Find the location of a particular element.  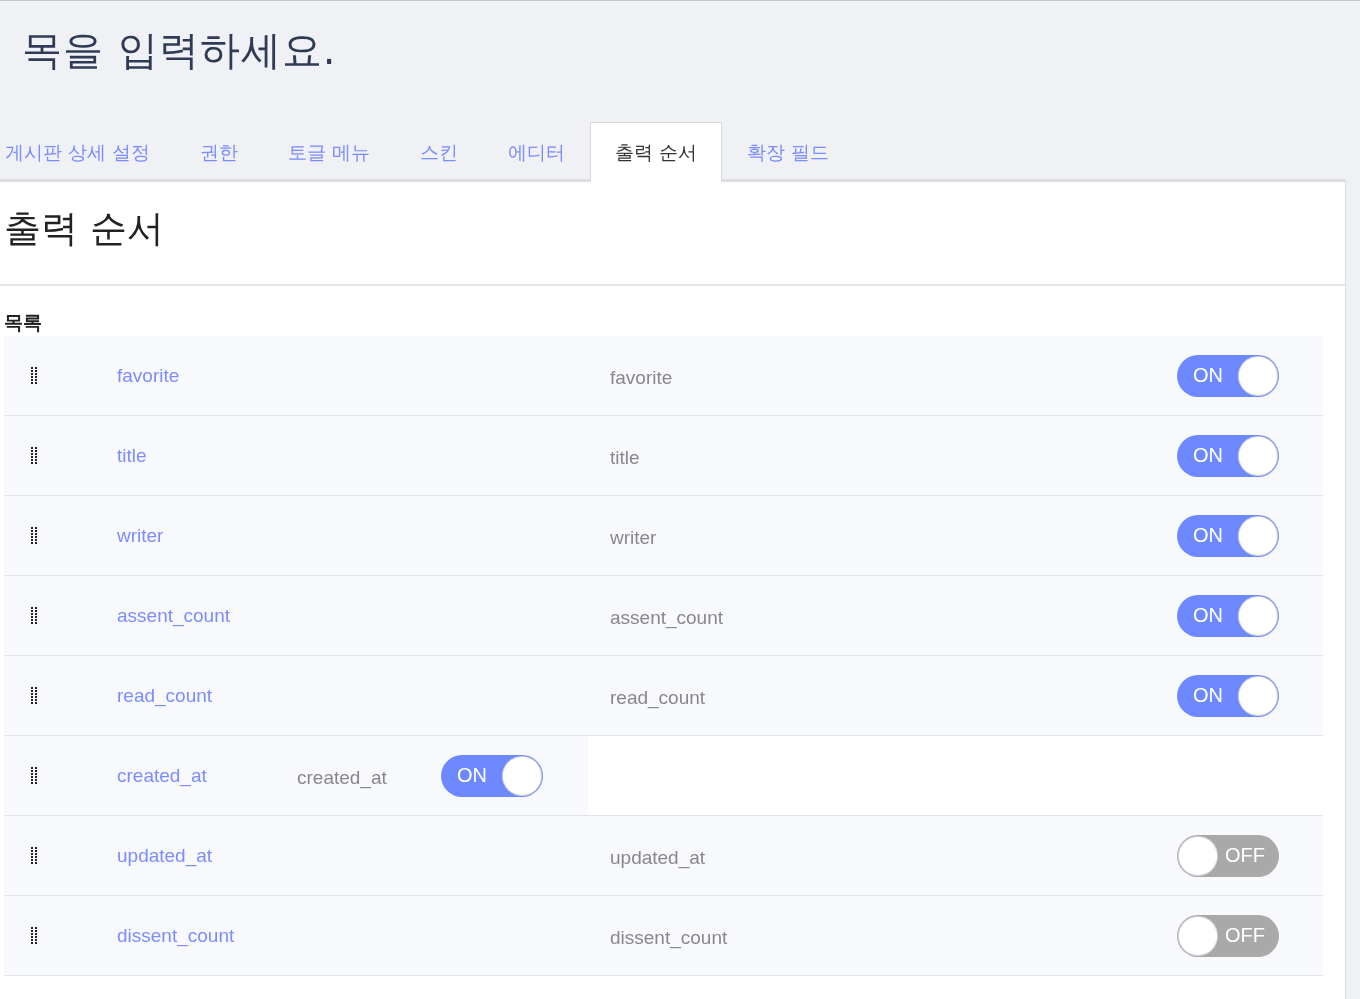

field-name: favorite is located at coordinates (642, 377).